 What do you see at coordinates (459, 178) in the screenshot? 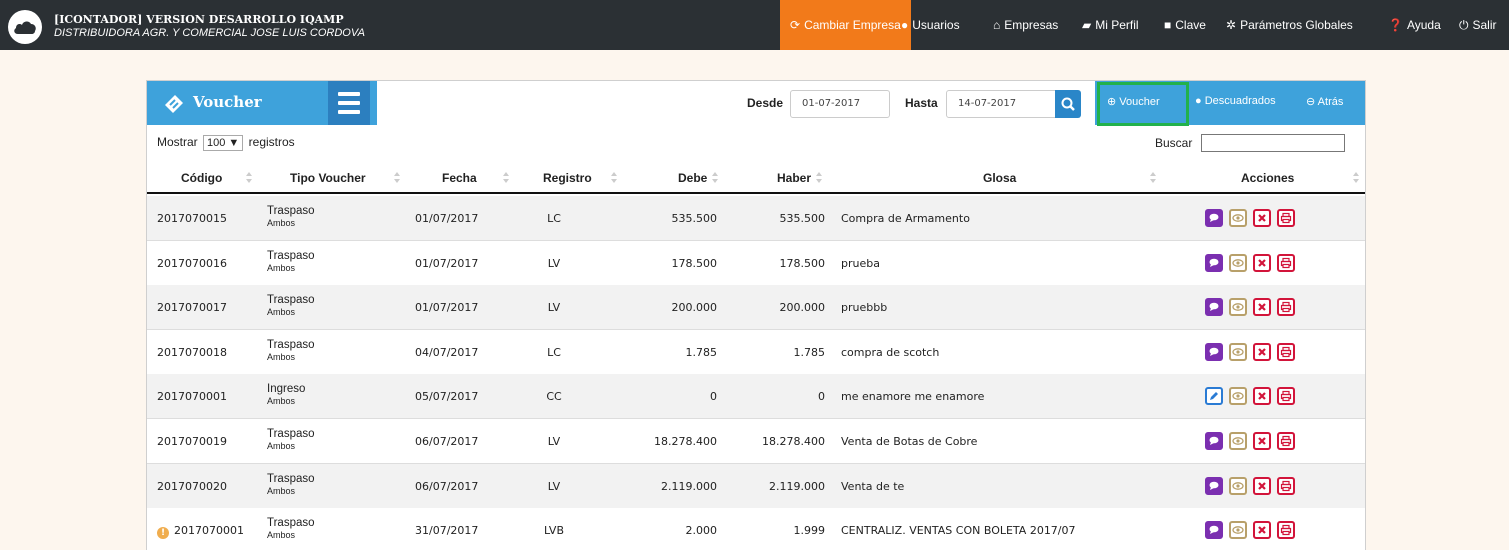
I see `col-fecha: Fecha` at bounding box center [459, 178].